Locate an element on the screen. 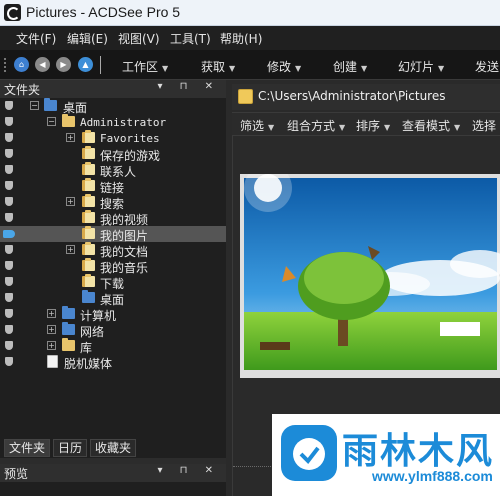 The height and width of the screenshot is (496, 500). menu-view: 视图(V) is located at coordinates (139, 38).